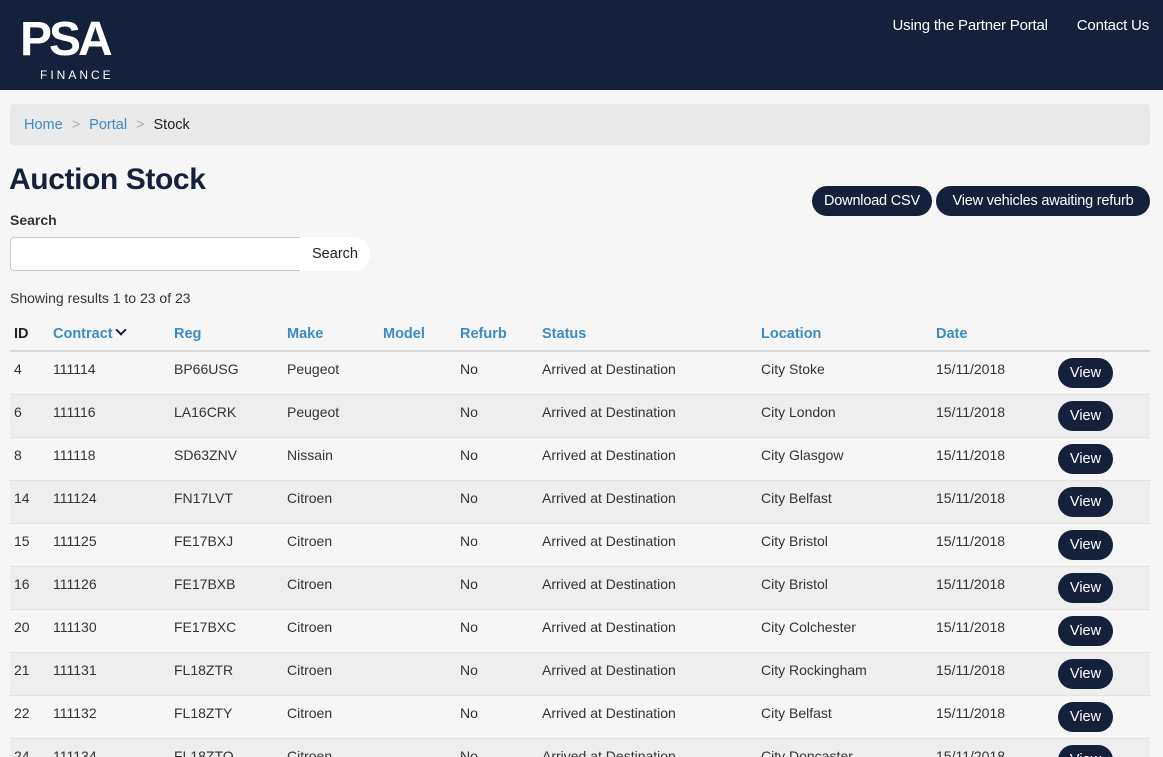 This screenshot has width=1163, height=757. What do you see at coordinates (417, 335) in the screenshot?
I see `column-header-model: Model` at bounding box center [417, 335].